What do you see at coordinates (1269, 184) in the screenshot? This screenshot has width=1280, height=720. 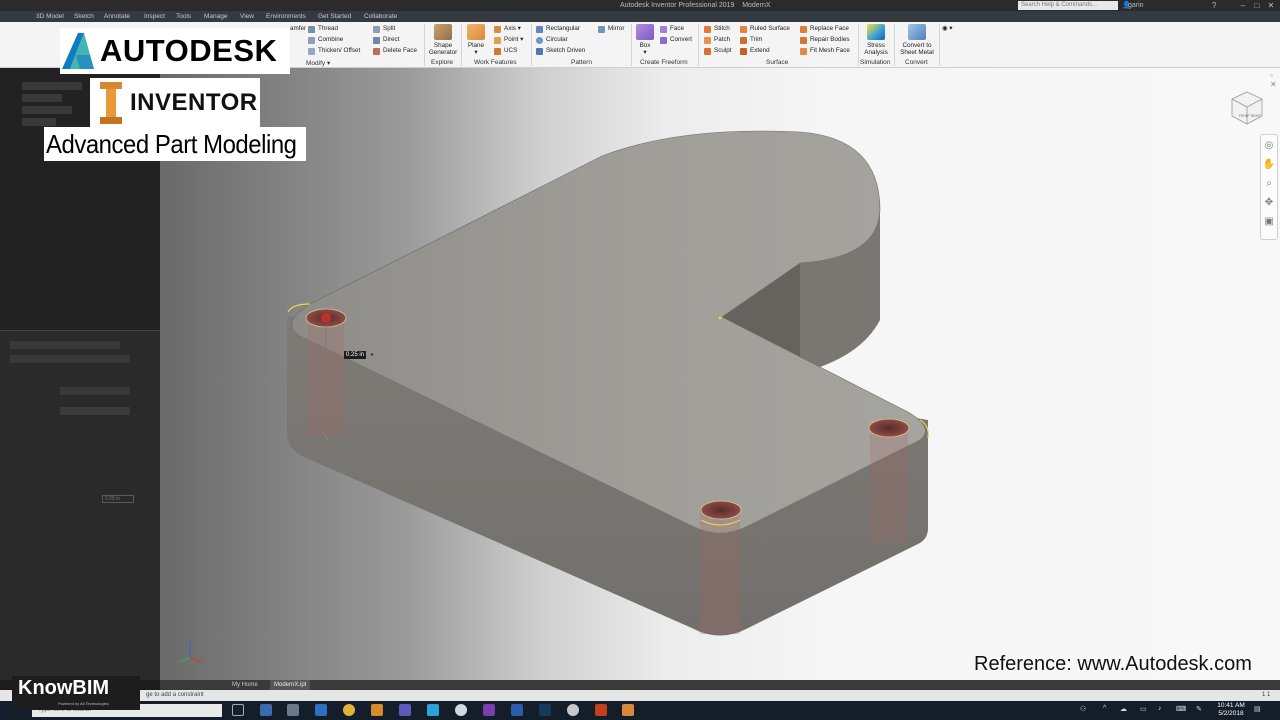 I see `zoom-icon: ⌕` at bounding box center [1269, 184].